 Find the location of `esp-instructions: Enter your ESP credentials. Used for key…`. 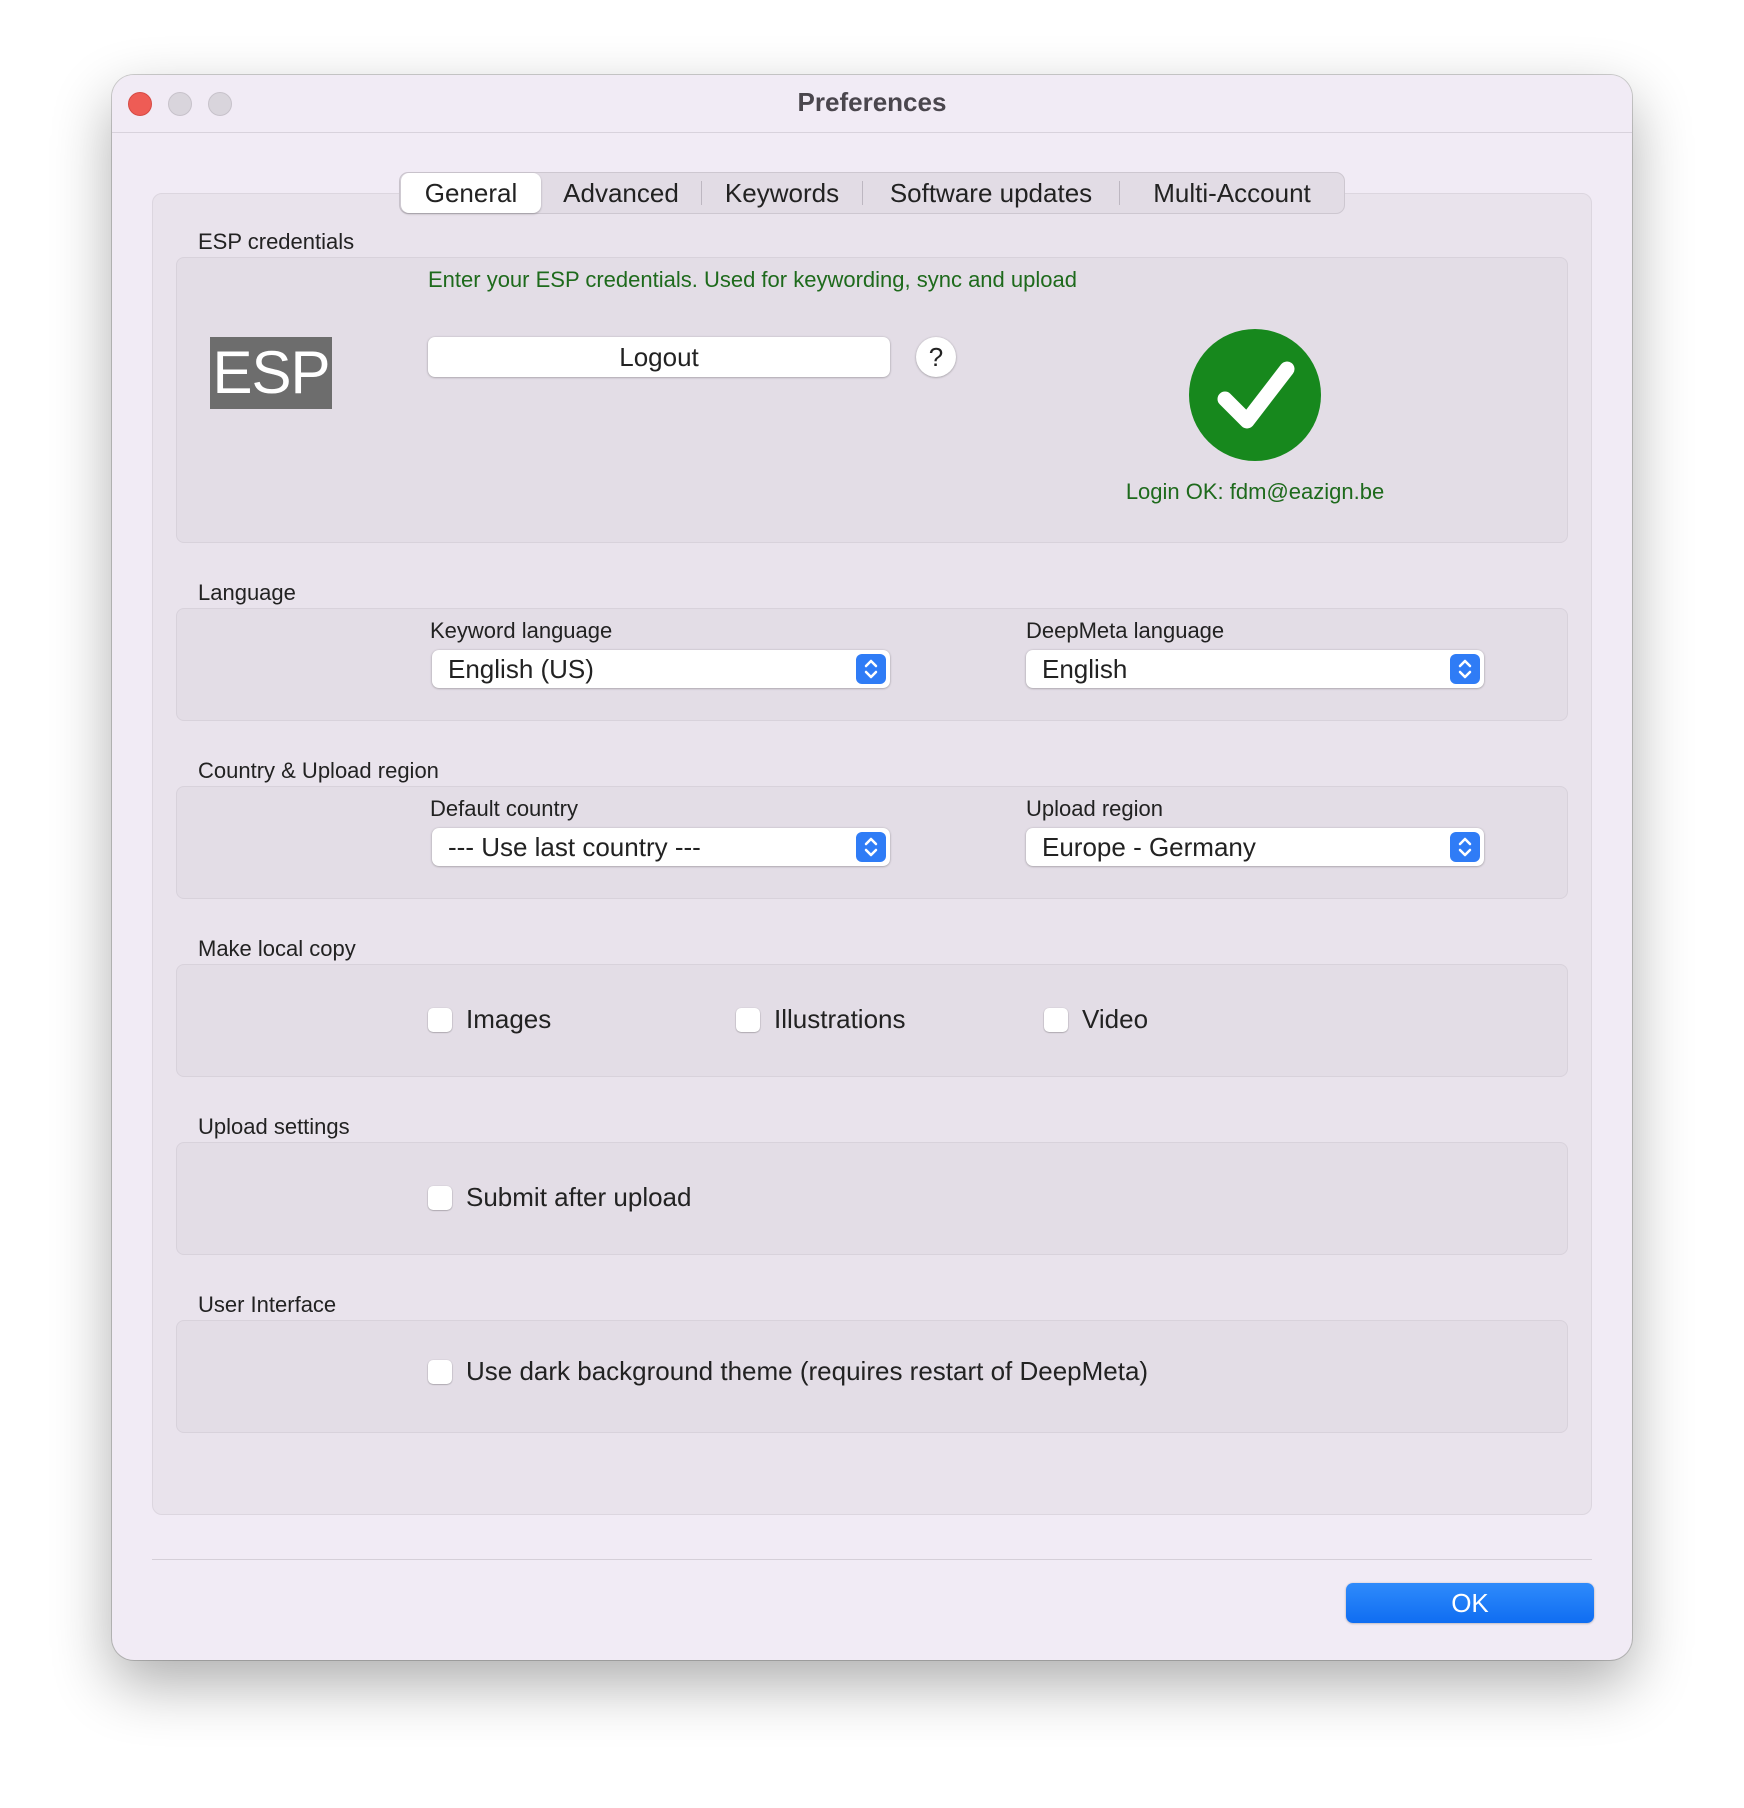

esp-instructions: Enter your ESP credentials. Used for key… is located at coordinates (752, 279).